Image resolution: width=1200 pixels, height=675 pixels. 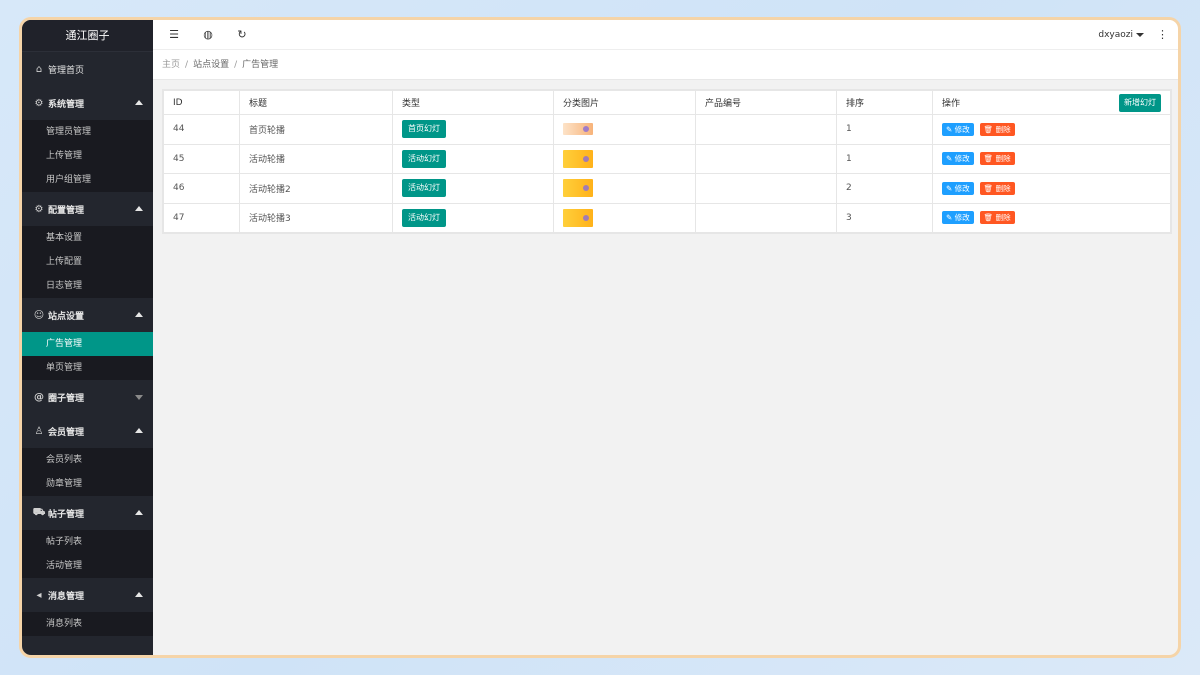 I want to click on table-row: 45 活动轮播 活动幻灯 1 ✎ 修改 🗑 删除, so click(x=667, y=158).